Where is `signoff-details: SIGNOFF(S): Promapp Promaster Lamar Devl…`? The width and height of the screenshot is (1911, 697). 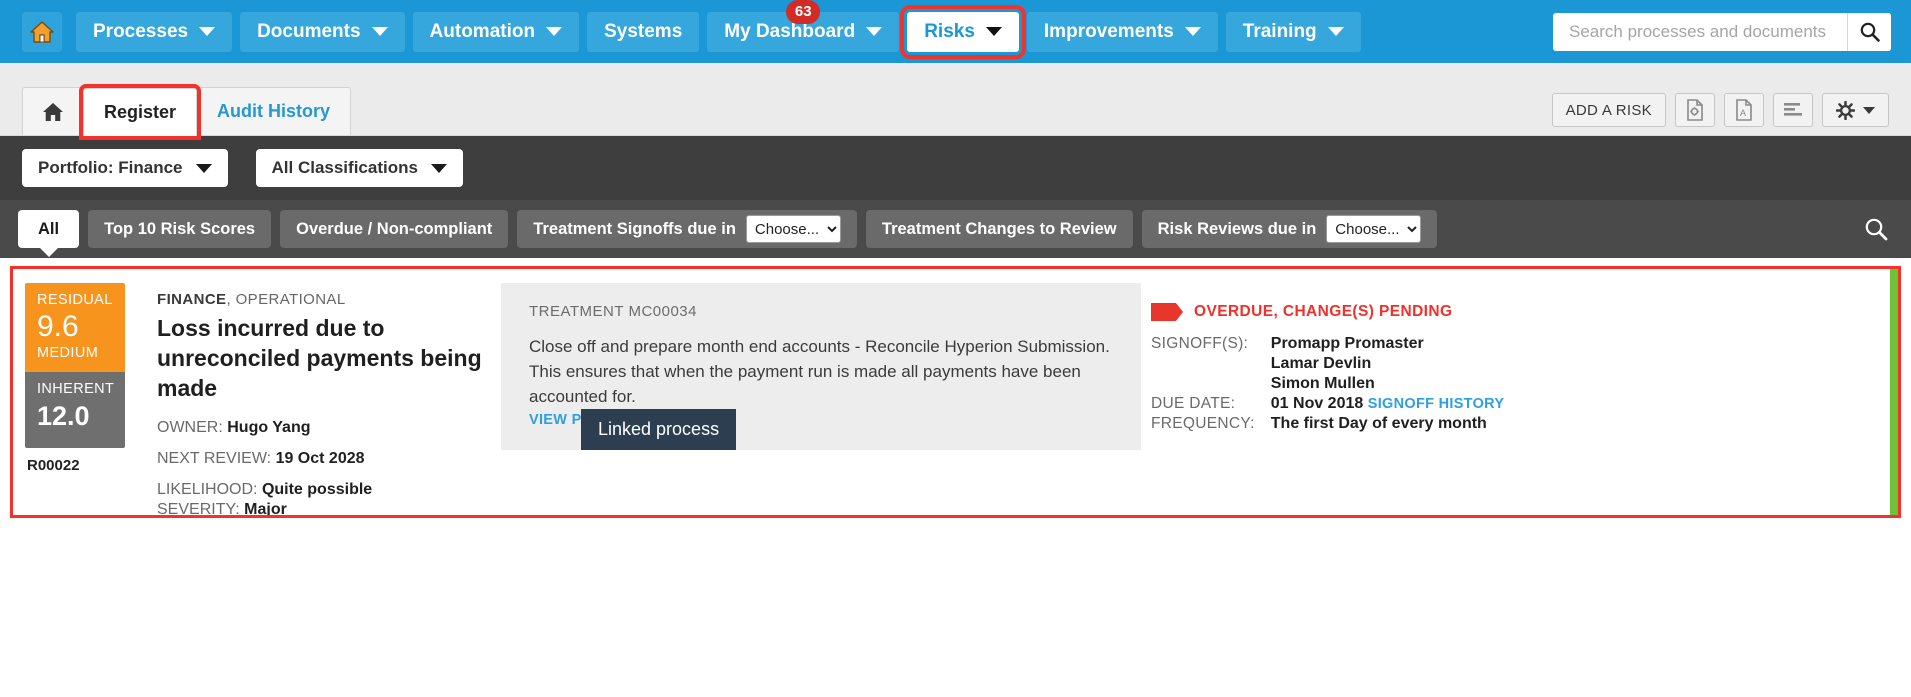 signoff-details: SIGNOFF(S): Promapp Promaster Lamar Devl… is located at coordinates (1327, 385).